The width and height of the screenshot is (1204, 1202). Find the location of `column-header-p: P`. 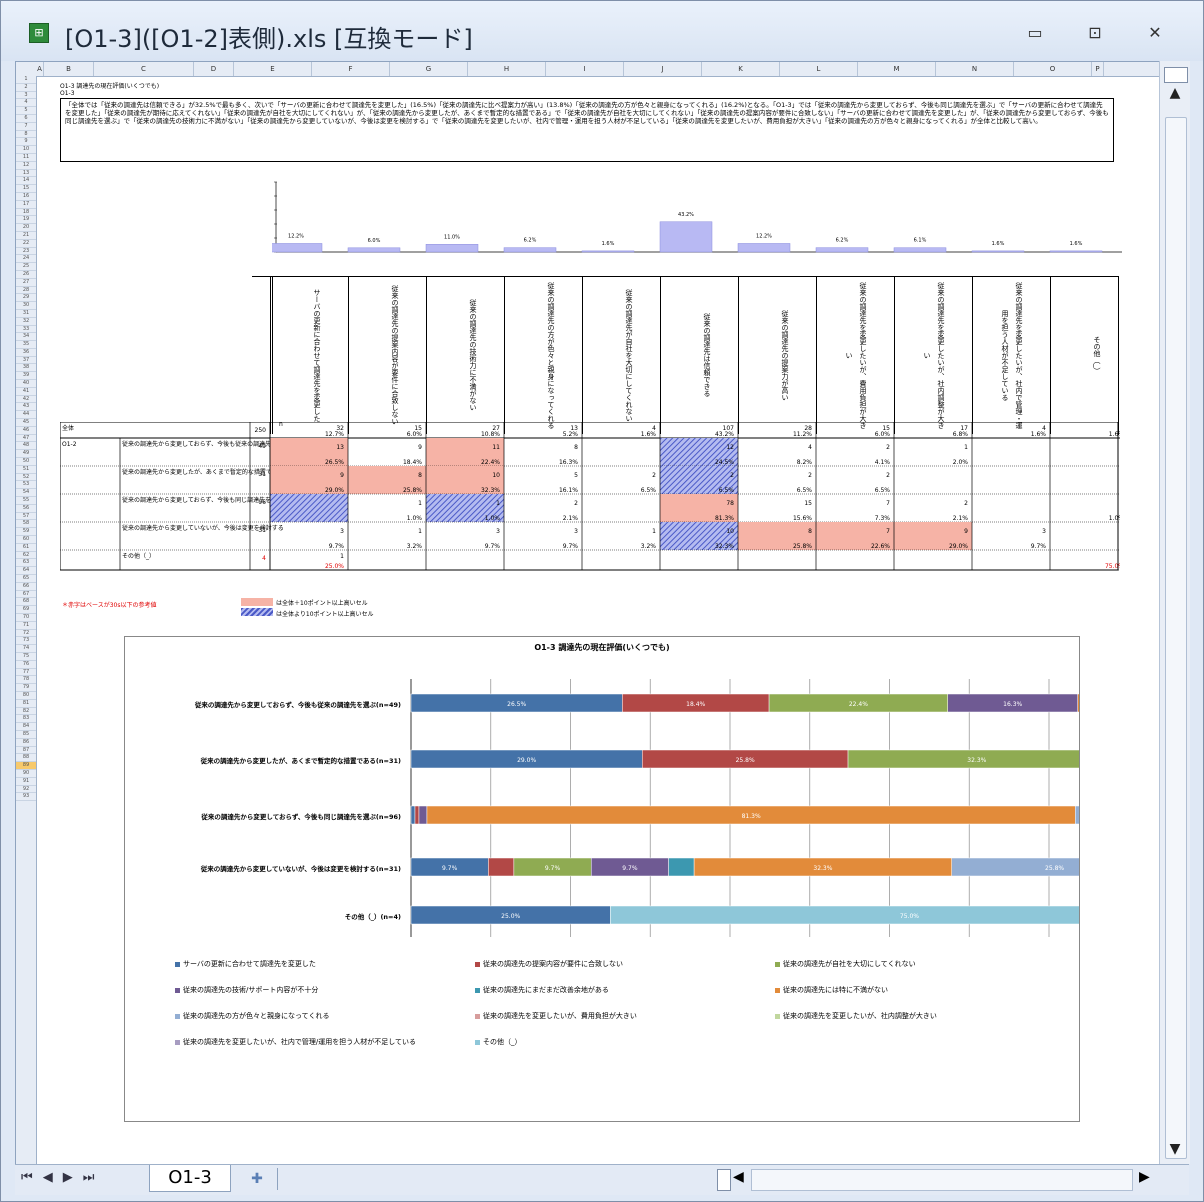

column-header-p: P is located at coordinates (1098, 69).